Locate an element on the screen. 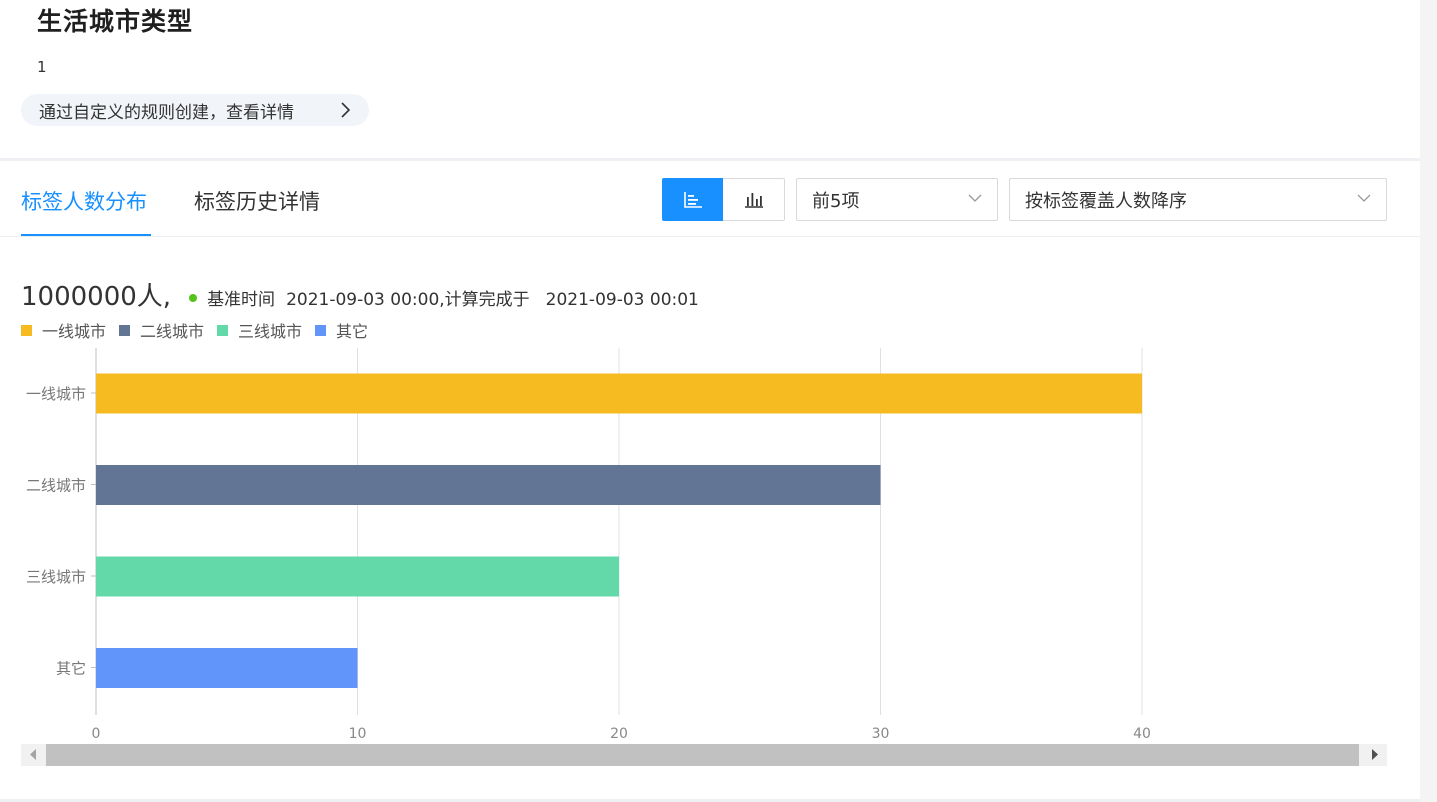 The height and width of the screenshot is (802, 1437). scrollbar-thumb is located at coordinates (702, 755).